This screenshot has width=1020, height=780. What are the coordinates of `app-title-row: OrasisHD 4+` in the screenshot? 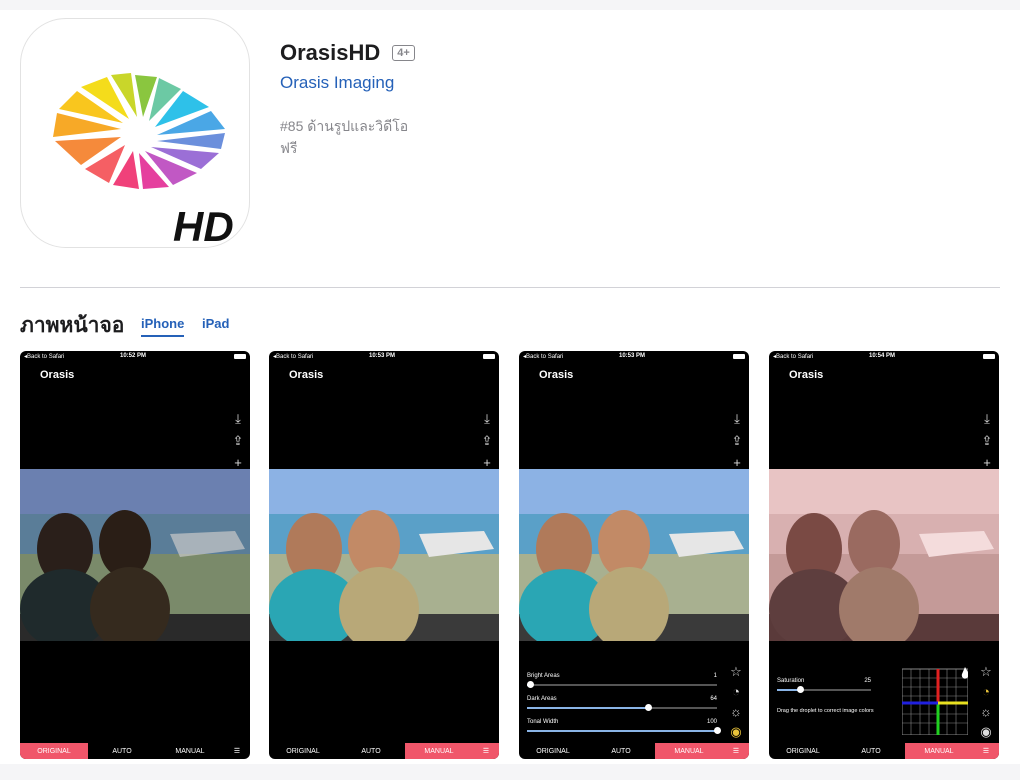 It's located at (347, 53).